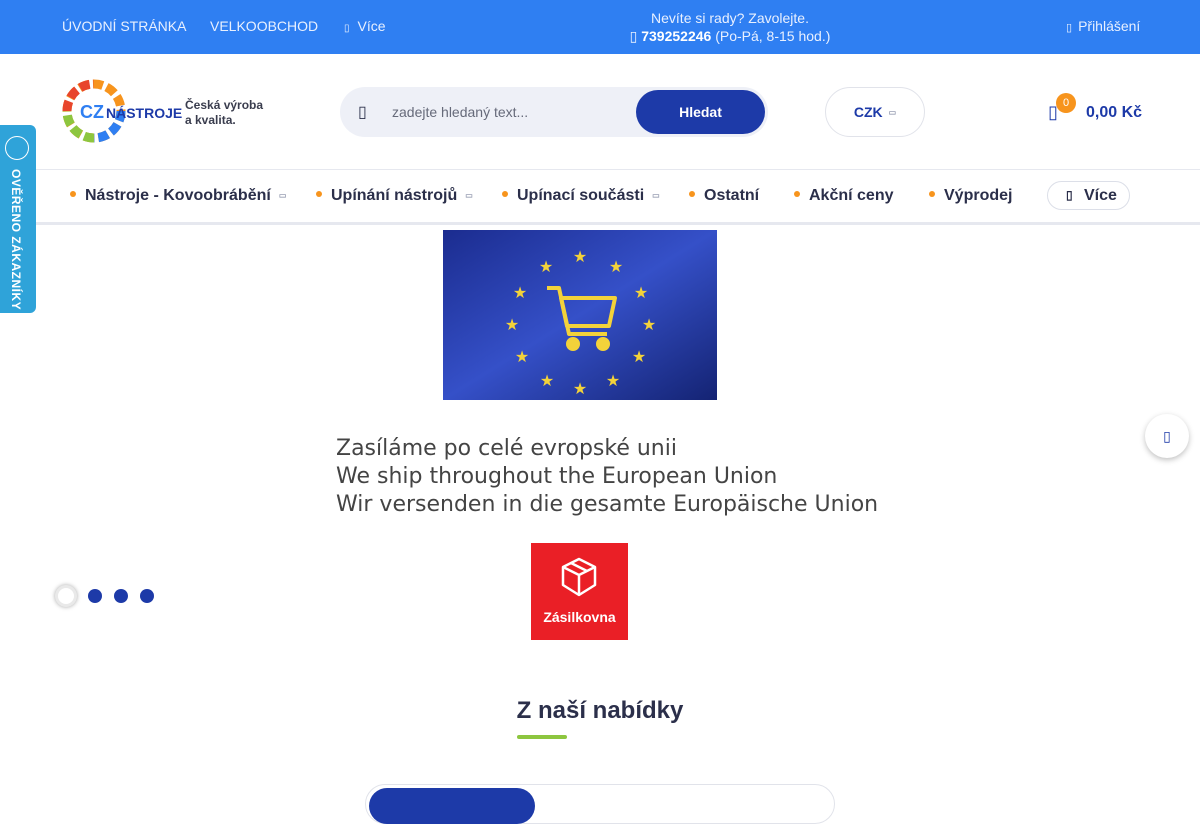  I want to click on nav-divider-bottom, so click(600, 223).